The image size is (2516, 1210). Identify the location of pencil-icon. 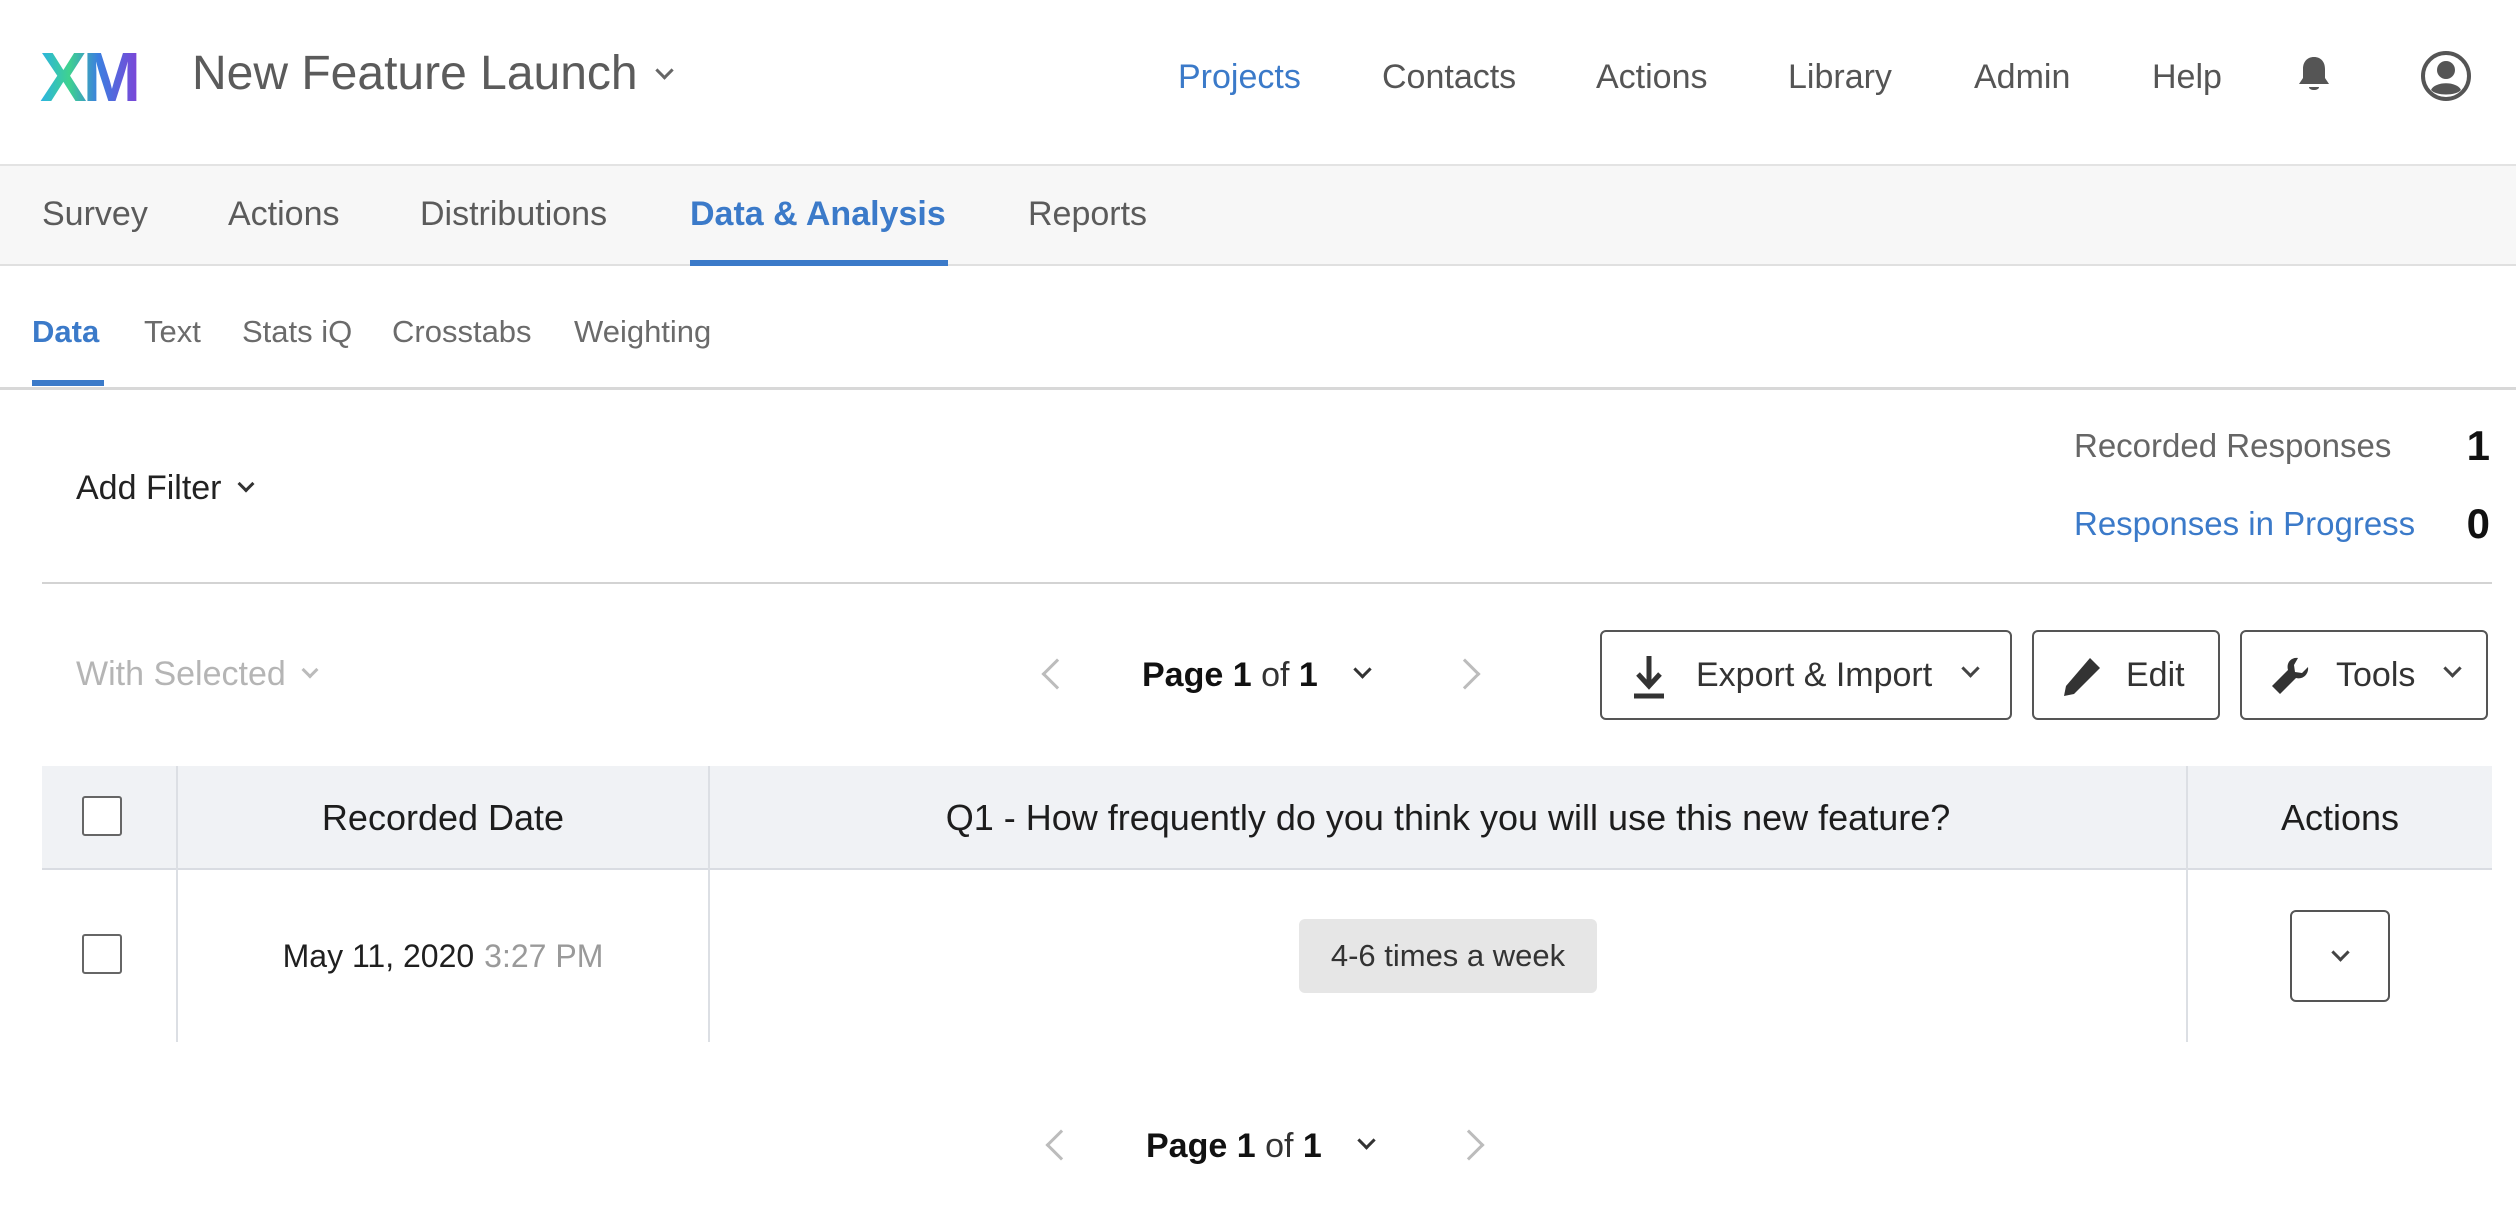
(2082, 677).